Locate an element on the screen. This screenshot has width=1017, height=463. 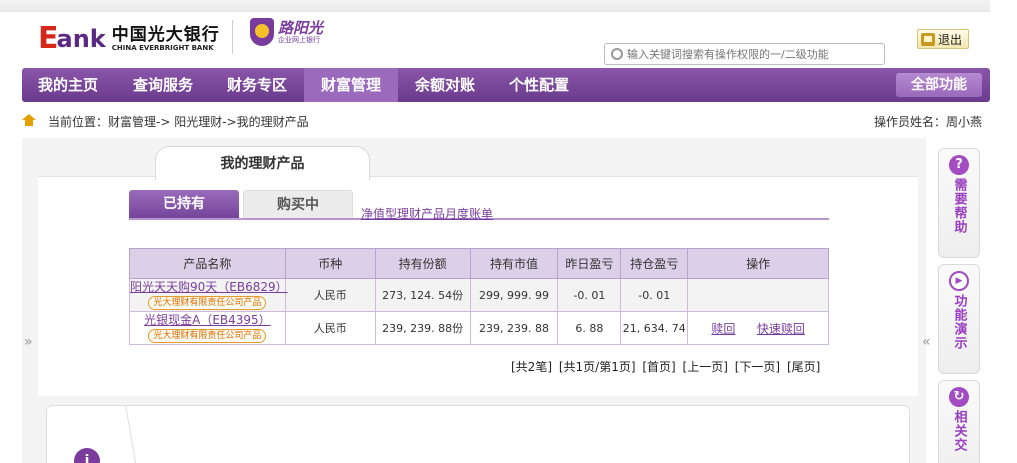
nav-item-balance: 余额对账 is located at coordinates (445, 85).